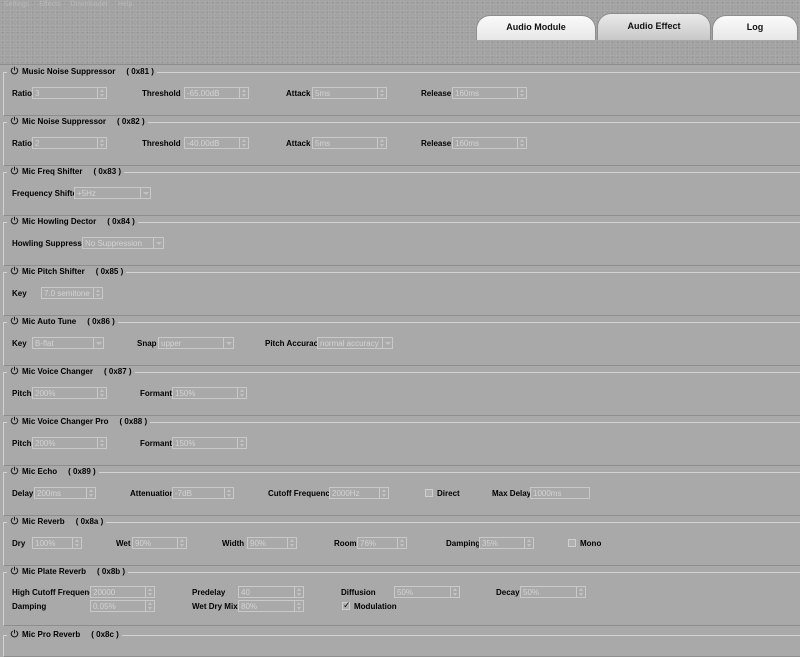 The height and width of the screenshot is (657, 800). What do you see at coordinates (271, 592) in the screenshot?
I see `param-spinbox: 40` at bounding box center [271, 592].